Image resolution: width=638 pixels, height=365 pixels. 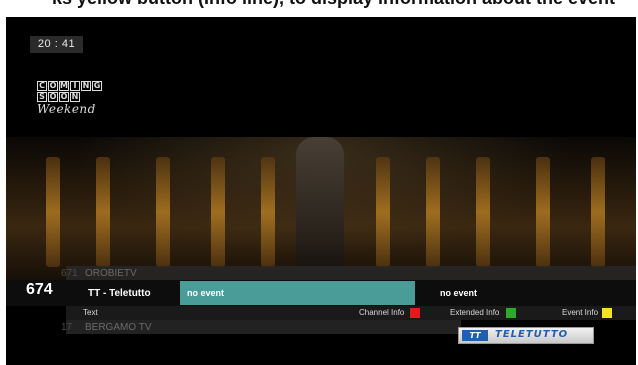 What do you see at coordinates (458, 293) in the screenshot?
I see `next-event-title: no event` at bounding box center [458, 293].